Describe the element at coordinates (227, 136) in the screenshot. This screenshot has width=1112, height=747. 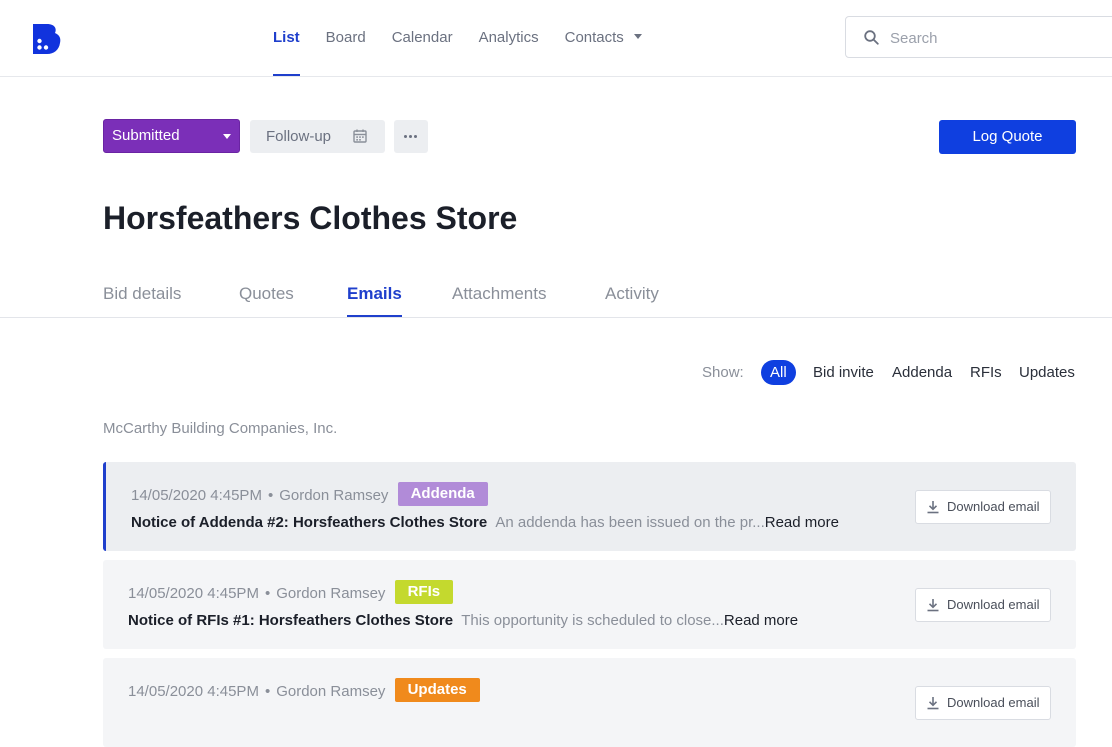
I see `caret-down-icon` at that location.